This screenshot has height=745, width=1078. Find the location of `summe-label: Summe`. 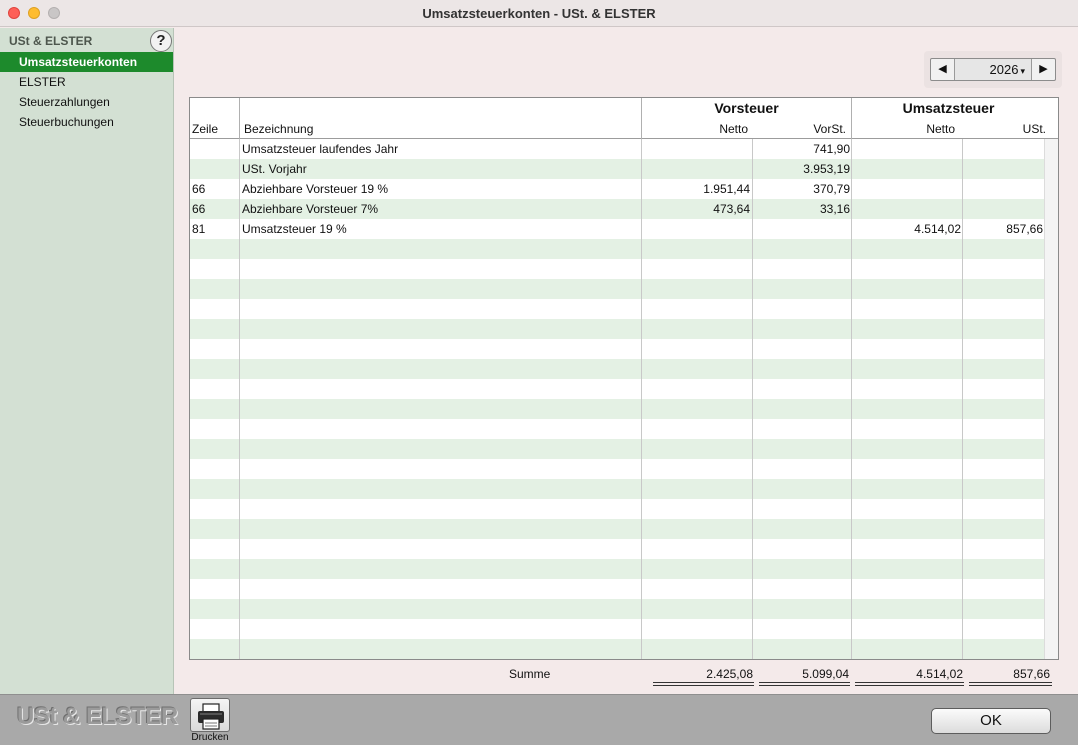

summe-label: Summe is located at coordinates (530, 674).